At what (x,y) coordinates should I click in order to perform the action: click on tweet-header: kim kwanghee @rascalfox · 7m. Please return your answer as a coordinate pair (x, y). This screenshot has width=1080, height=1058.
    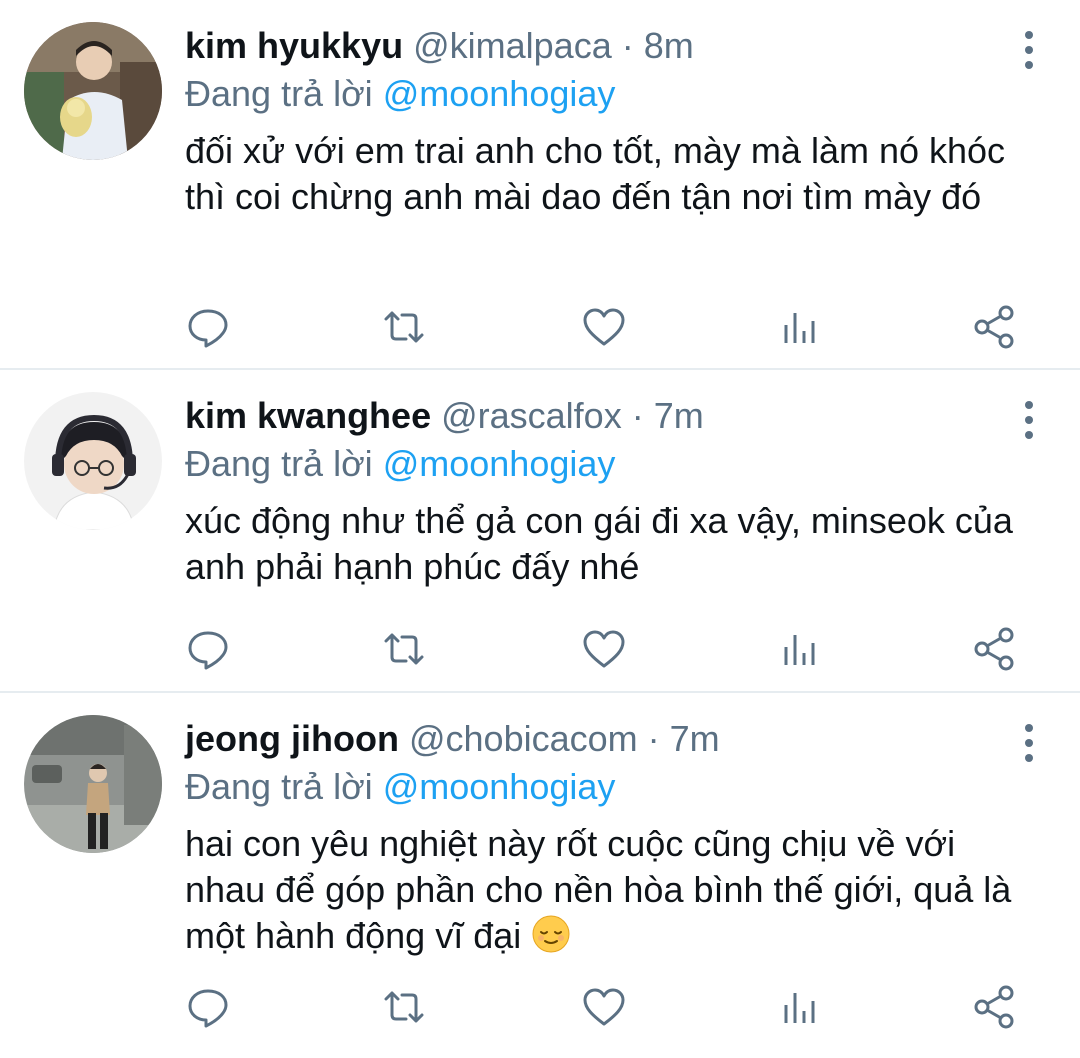
    Looking at the image, I should click on (612, 416).